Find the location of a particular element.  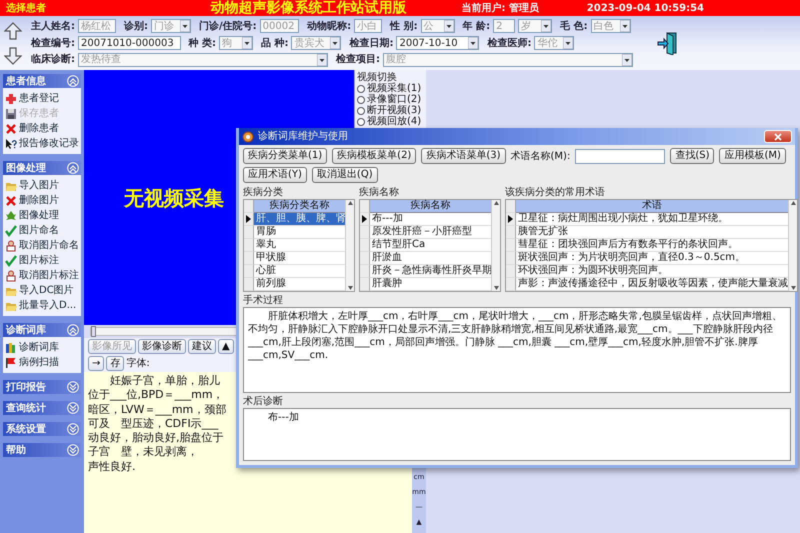

field-label: 性 别: is located at coordinates (404, 26).